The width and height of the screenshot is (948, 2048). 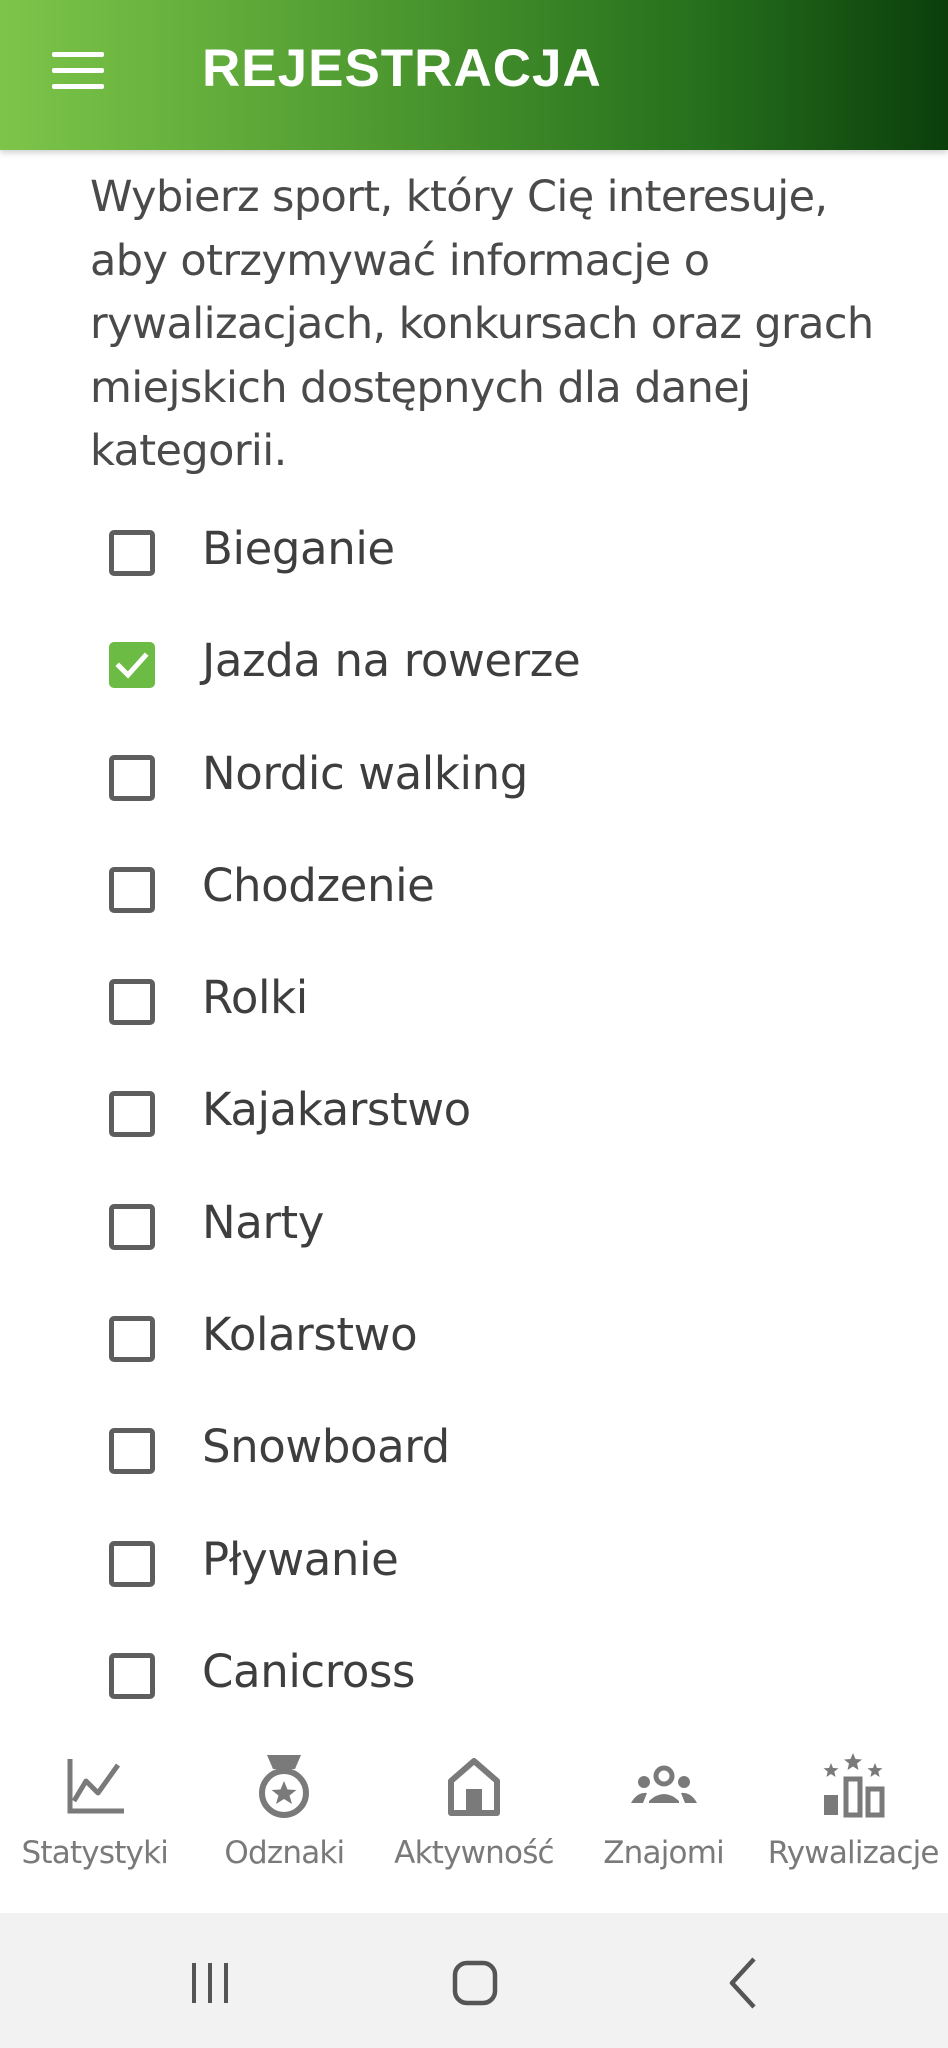 I want to click on sport-item-jazda-na-rowerze: Jazda na rowerze, so click(x=474, y=678).